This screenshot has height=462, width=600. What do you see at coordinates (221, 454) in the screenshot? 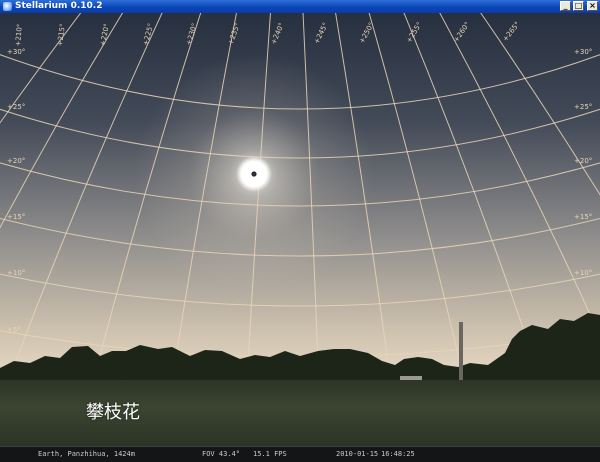
I see `fov-readout: FOV 43.4°` at bounding box center [221, 454].